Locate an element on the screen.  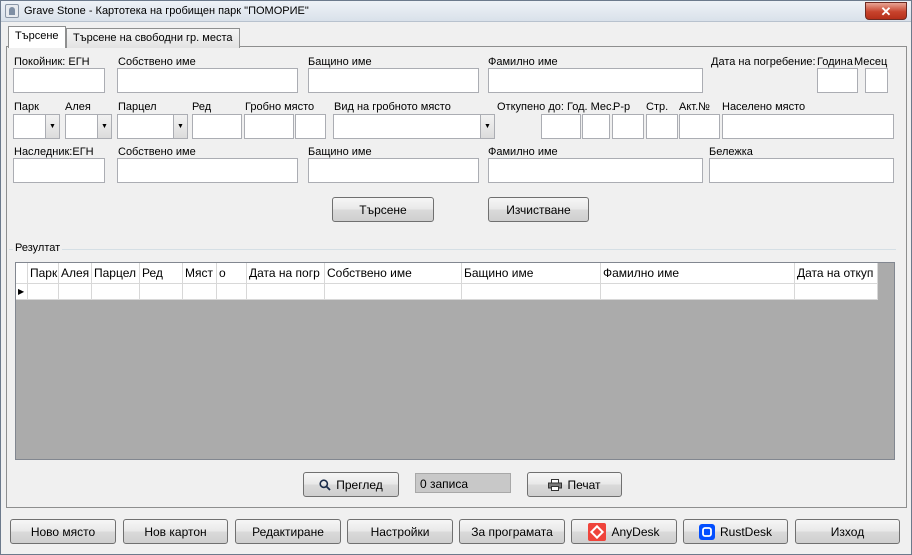
exit-button: Изход is located at coordinates (847, 531).